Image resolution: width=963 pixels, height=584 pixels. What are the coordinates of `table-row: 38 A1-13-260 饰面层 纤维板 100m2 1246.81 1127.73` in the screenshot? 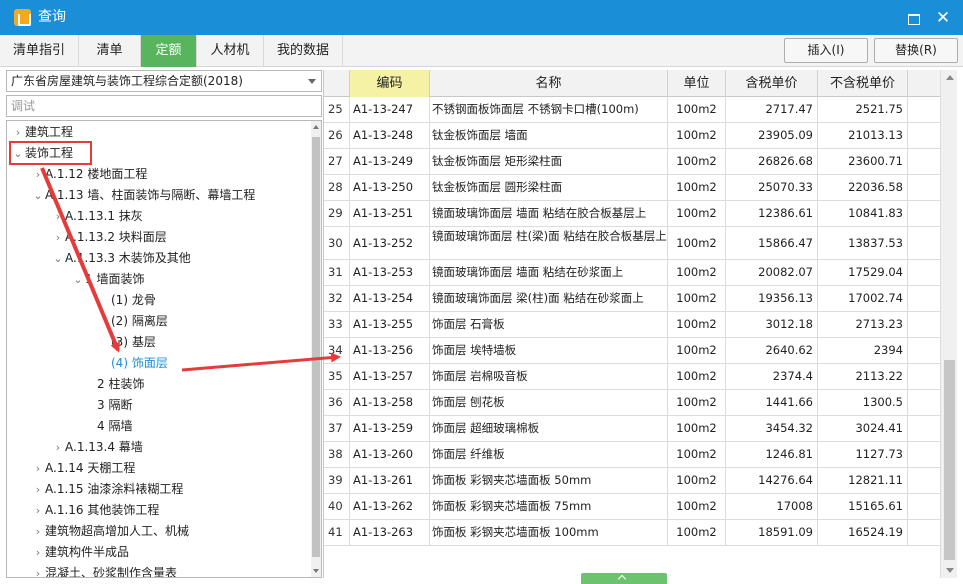 It's located at (632, 455).